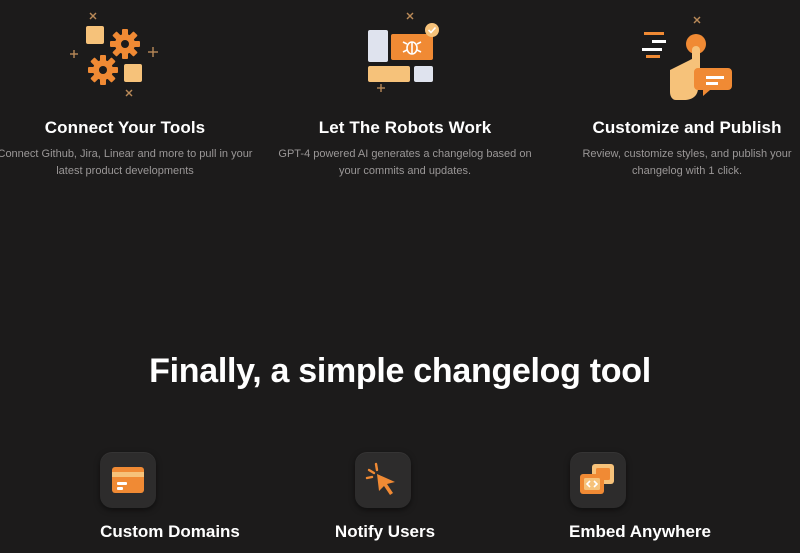 This screenshot has height=553, width=800. Describe the element at coordinates (690, 56) in the screenshot. I see `hand-chat-icon` at that location.